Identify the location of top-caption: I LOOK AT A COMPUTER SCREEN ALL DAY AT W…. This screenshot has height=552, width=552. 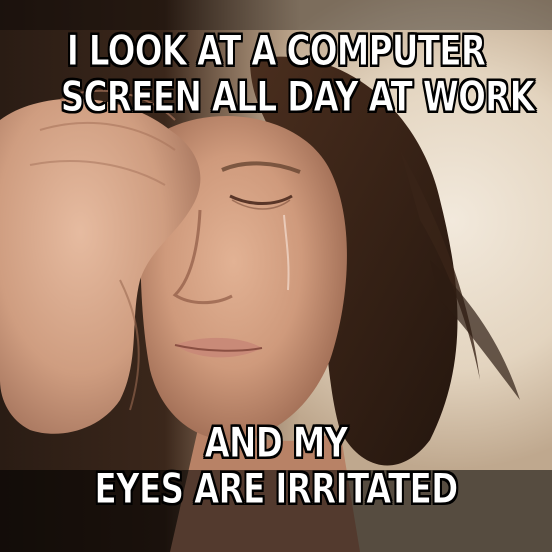
(297, 73).